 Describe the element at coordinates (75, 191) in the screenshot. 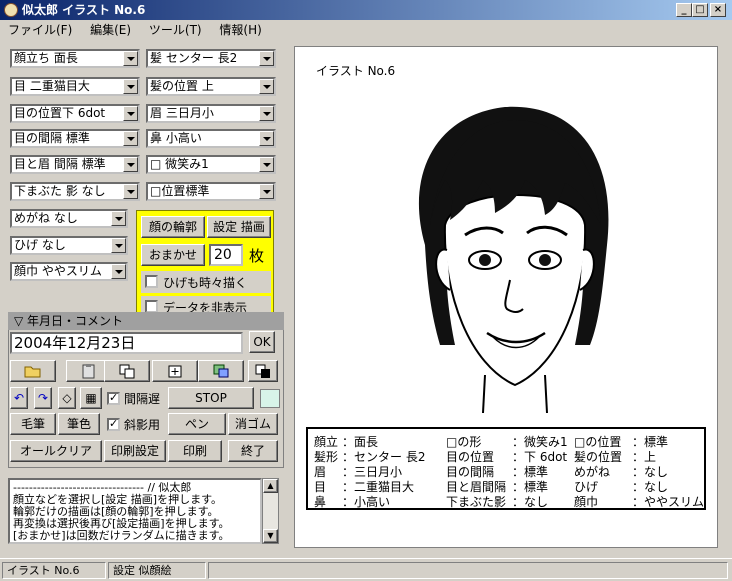

I see `combo-lower-lid: 下まぶた 影 なし` at that location.